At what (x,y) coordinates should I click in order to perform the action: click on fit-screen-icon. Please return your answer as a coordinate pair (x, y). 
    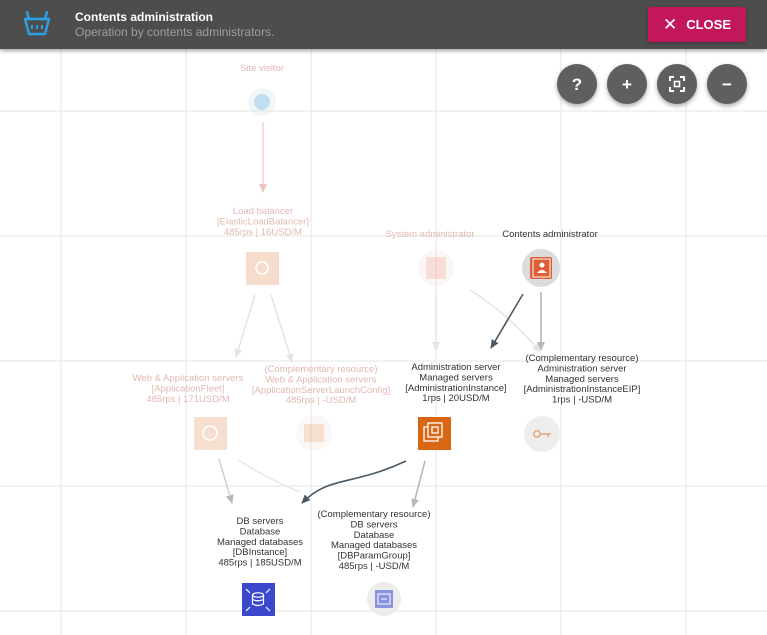
    Looking at the image, I should click on (677, 84).